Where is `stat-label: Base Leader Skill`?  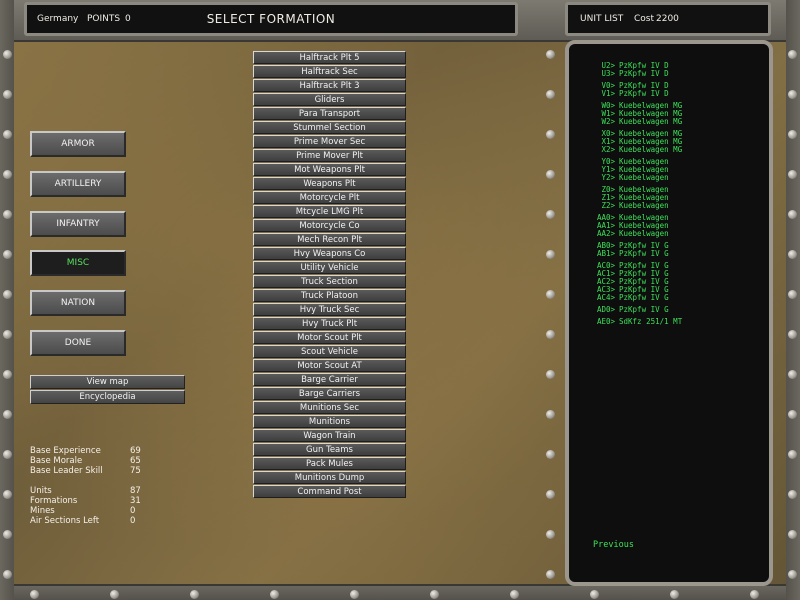 stat-label: Base Leader Skill is located at coordinates (66, 471).